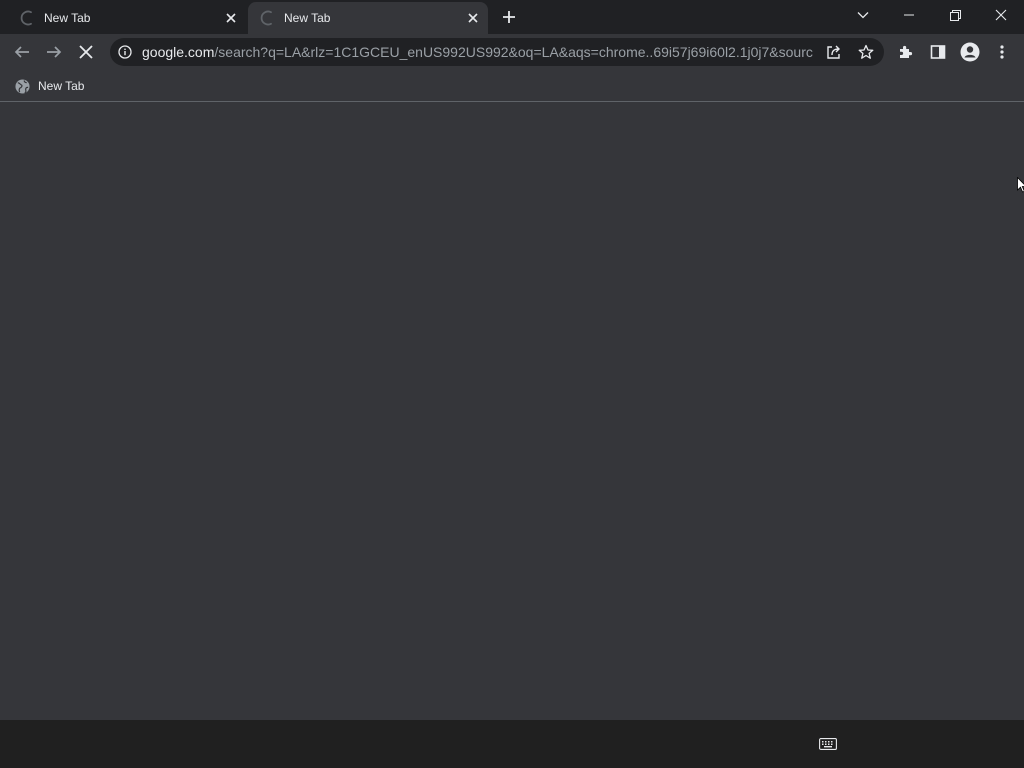  I want to click on close-window-button, so click(1001, 15).